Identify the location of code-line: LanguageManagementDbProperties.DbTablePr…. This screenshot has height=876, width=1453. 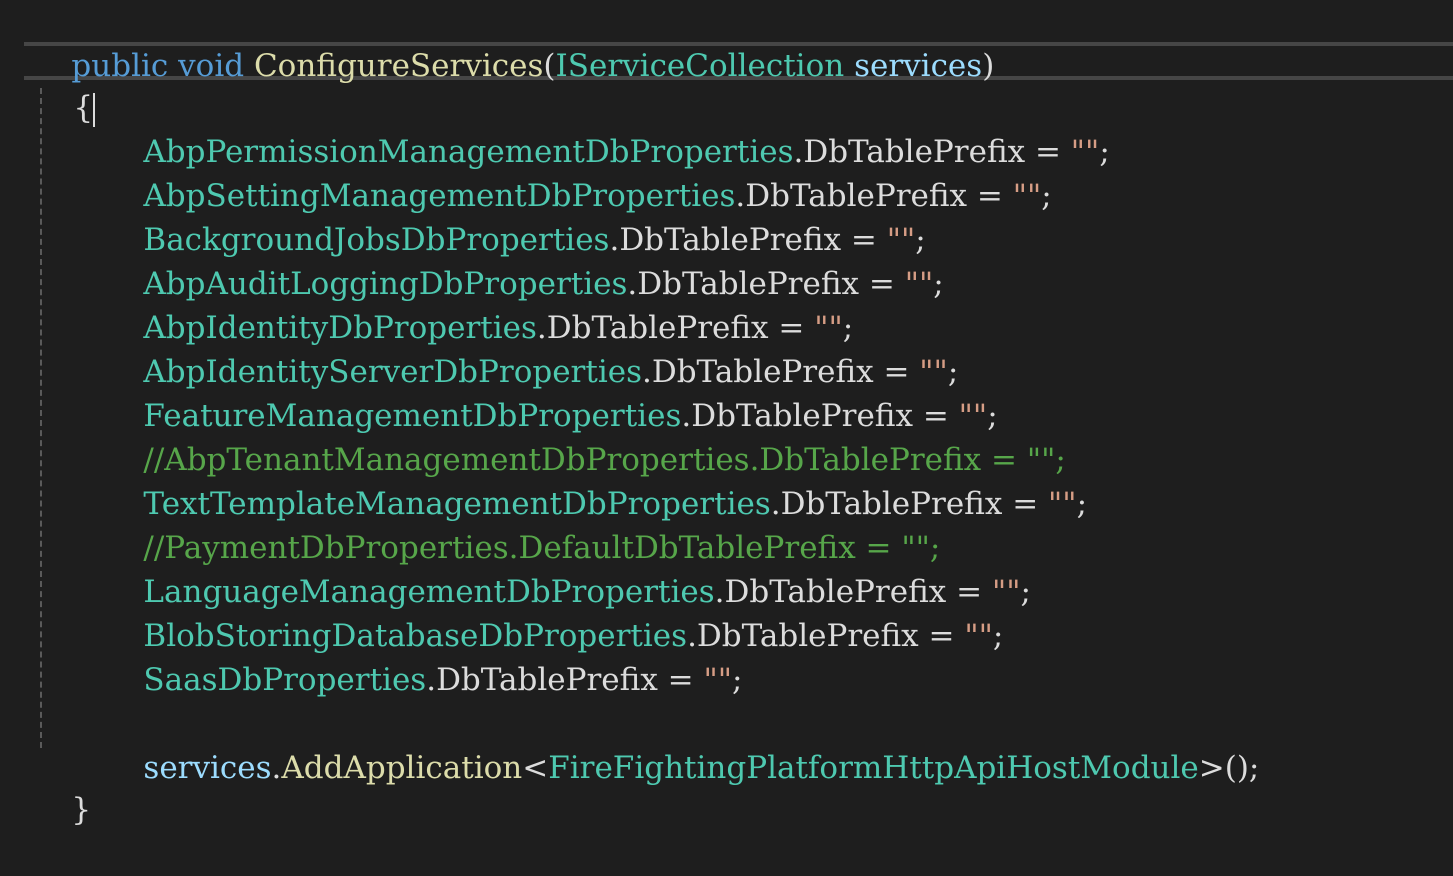
(567, 568).